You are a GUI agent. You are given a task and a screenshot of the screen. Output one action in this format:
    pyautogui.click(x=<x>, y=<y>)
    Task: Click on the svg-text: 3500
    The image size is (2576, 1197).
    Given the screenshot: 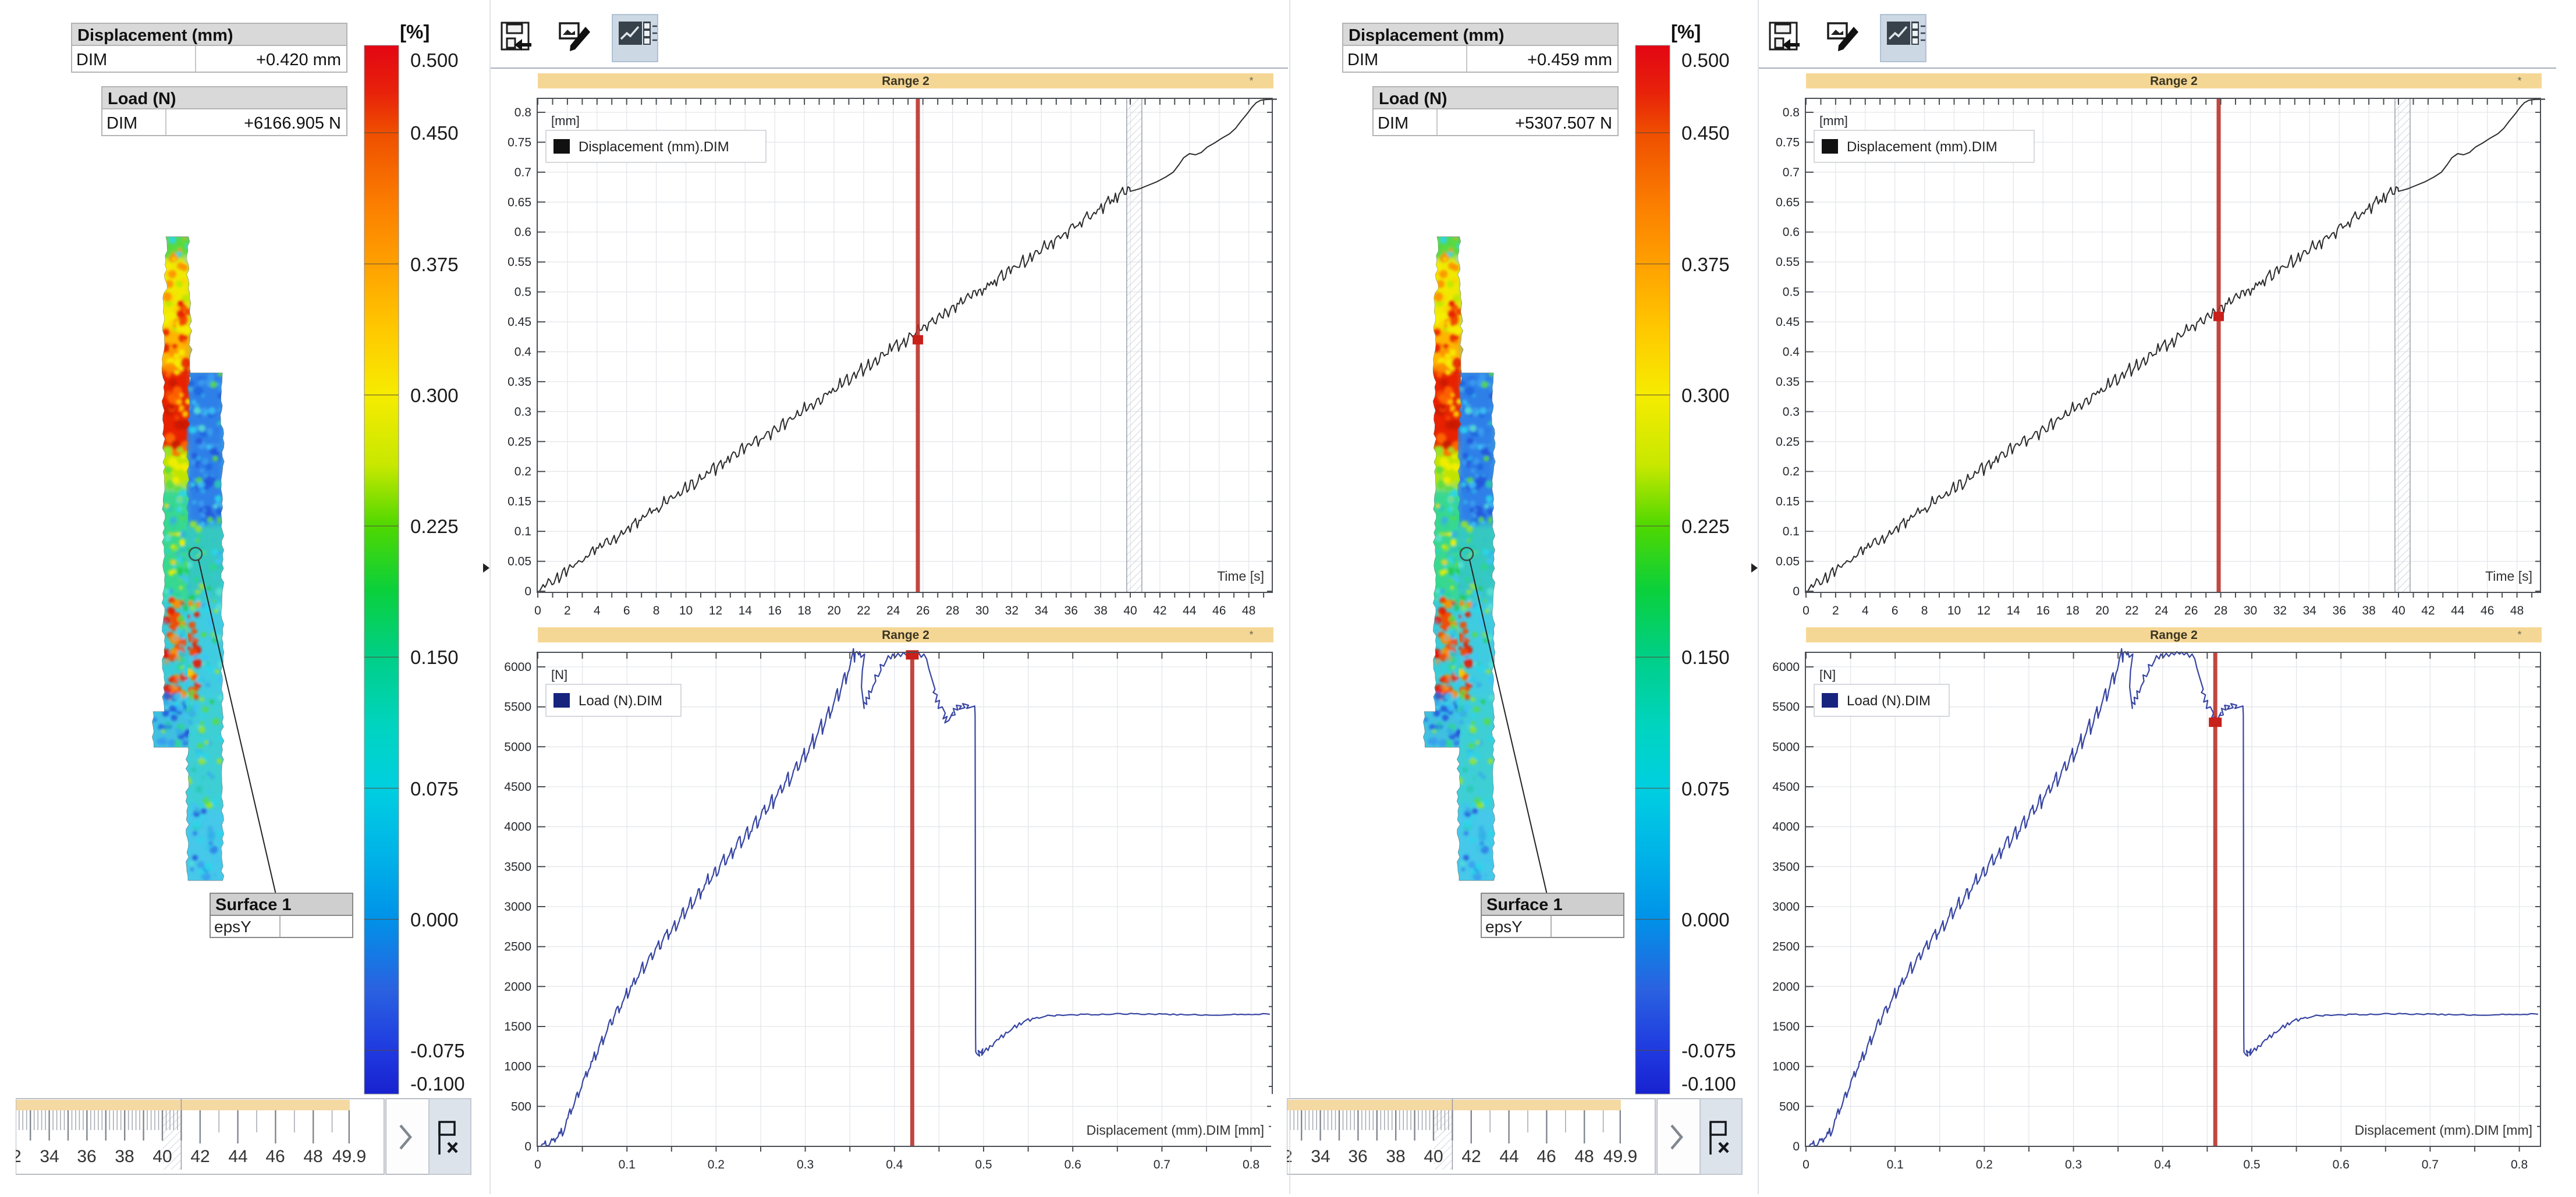 What is the action you would take?
    pyautogui.click(x=518, y=866)
    